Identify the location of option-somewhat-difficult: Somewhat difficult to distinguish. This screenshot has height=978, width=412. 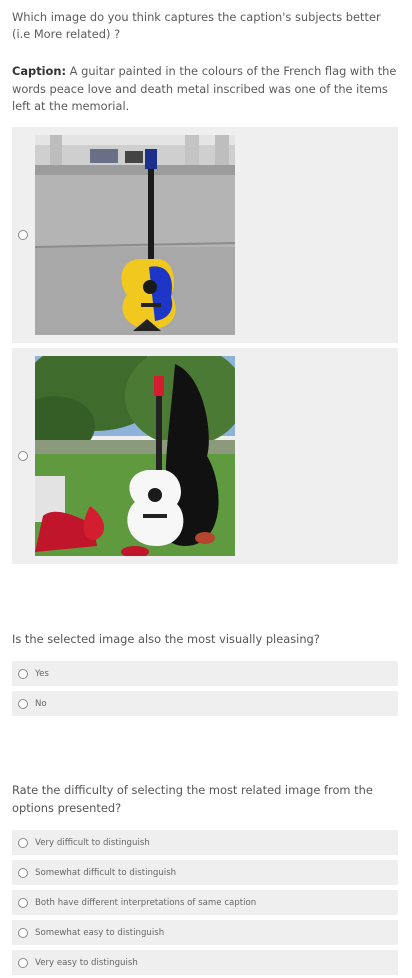
(205, 872).